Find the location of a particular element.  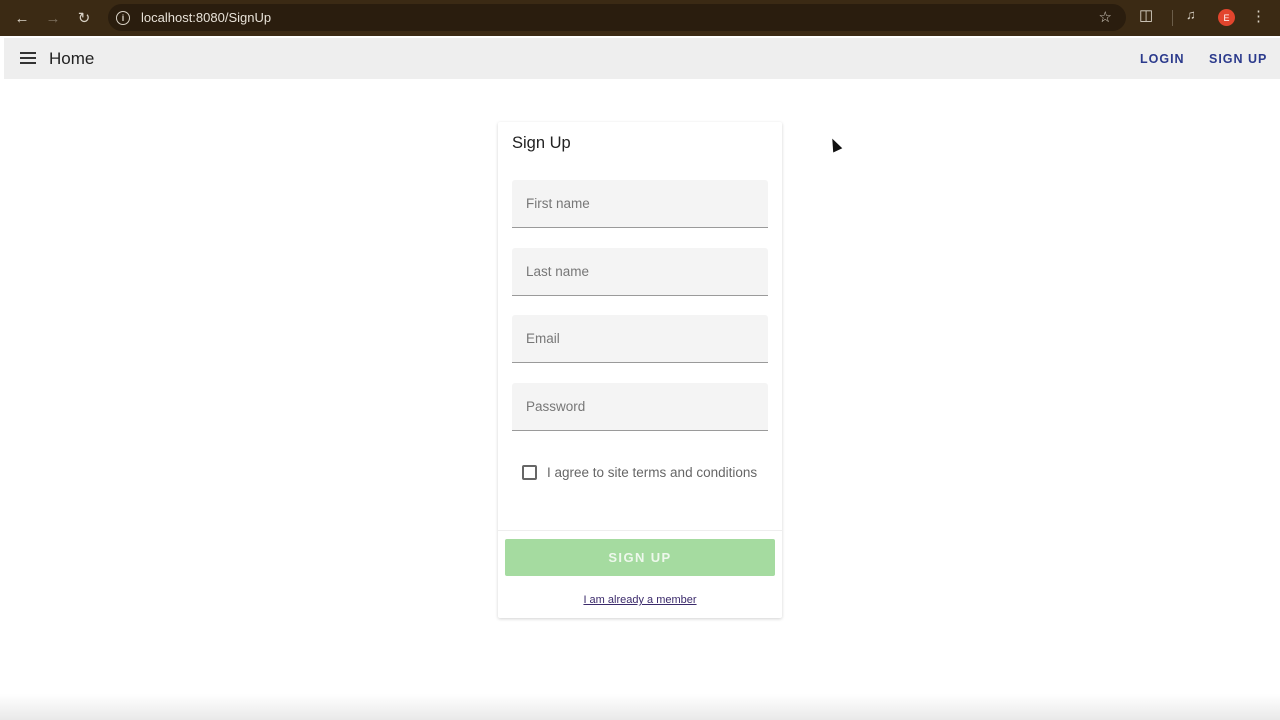

password-field is located at coordinates (640, 407).